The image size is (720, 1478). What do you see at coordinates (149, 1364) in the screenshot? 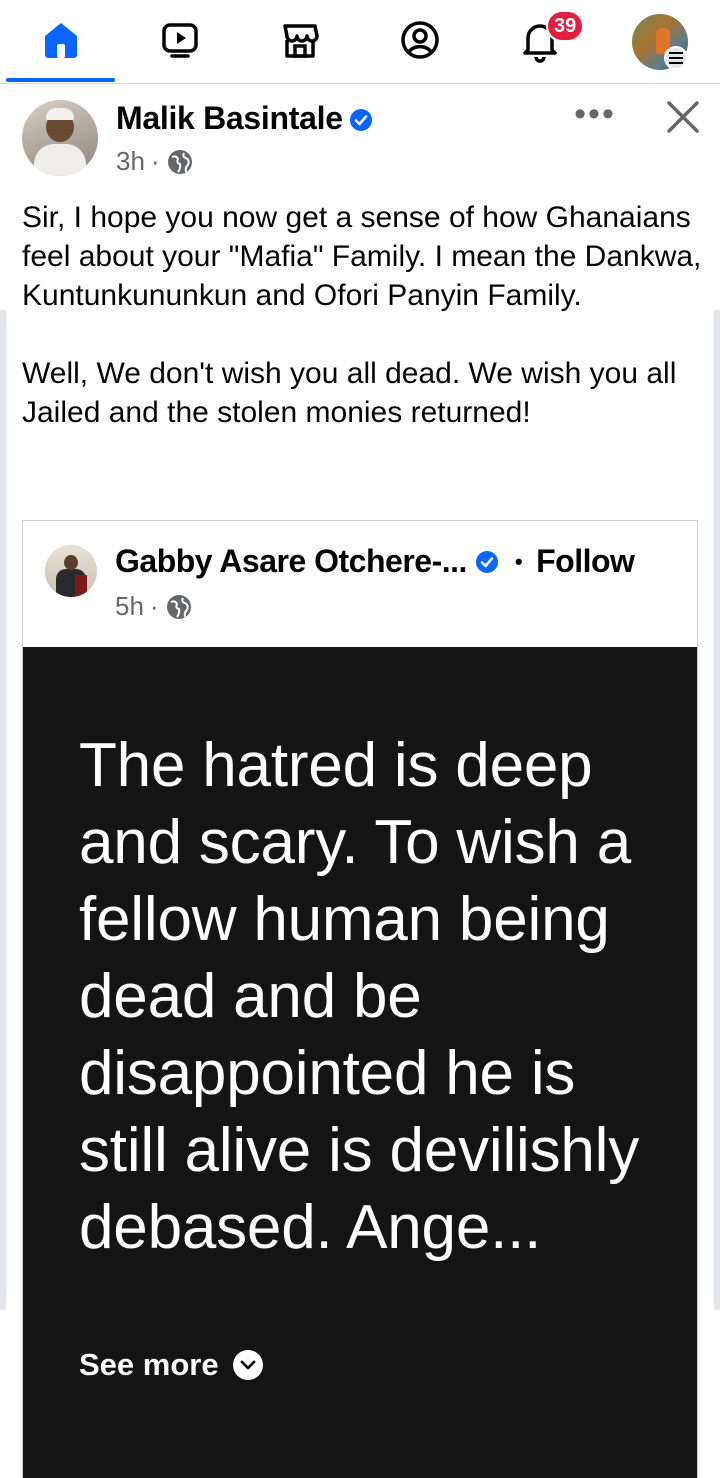
I see `see-more-label: See more` at bounding box center [149, 1364].